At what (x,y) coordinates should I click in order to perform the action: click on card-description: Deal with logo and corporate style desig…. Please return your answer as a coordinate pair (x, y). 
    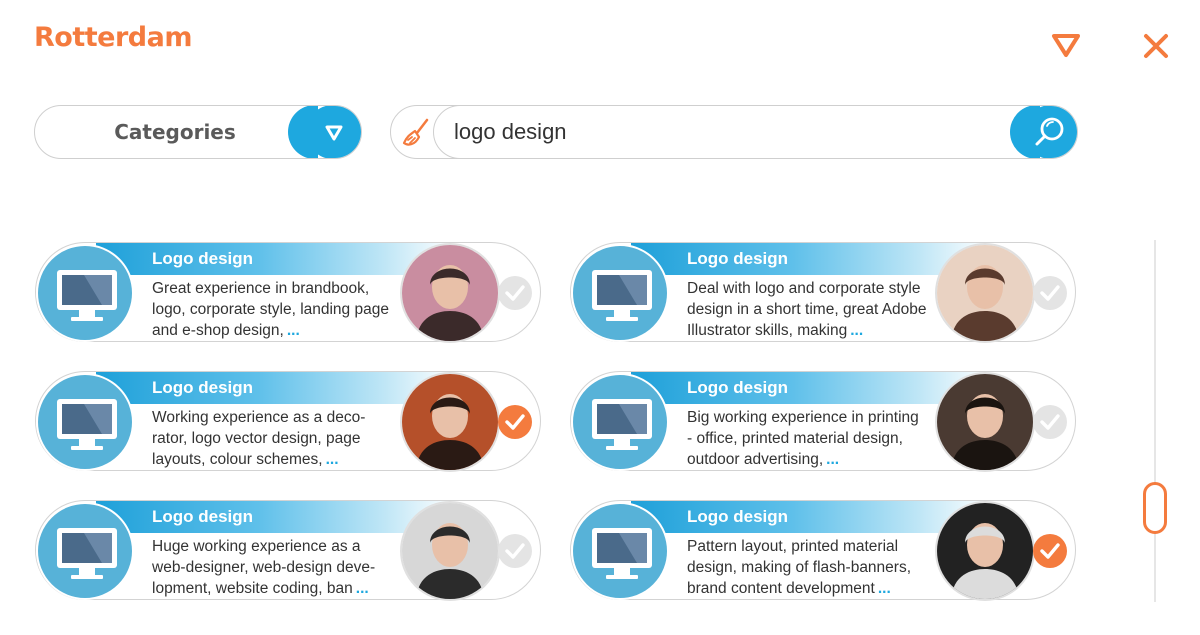
    Looking at the image, I should click on (807, 309).